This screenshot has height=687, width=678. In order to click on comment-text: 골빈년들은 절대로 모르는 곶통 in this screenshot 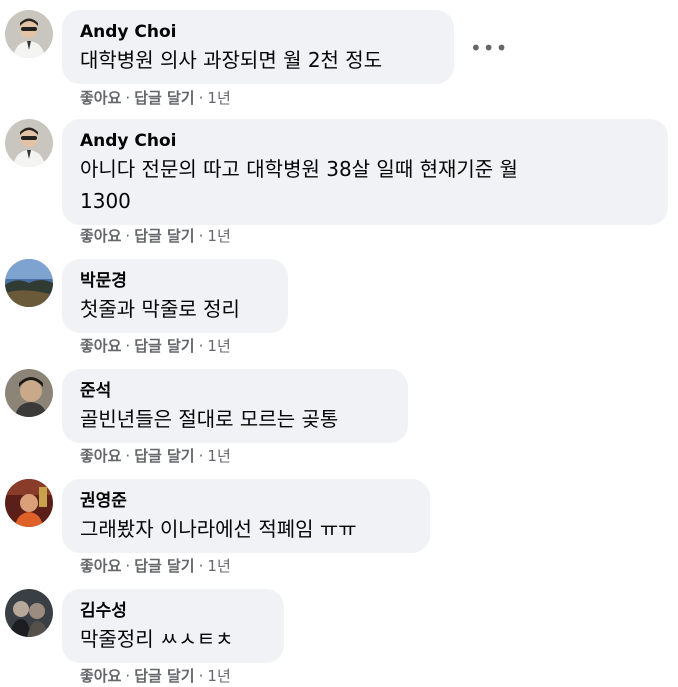, I will do `click(209, 419)`.